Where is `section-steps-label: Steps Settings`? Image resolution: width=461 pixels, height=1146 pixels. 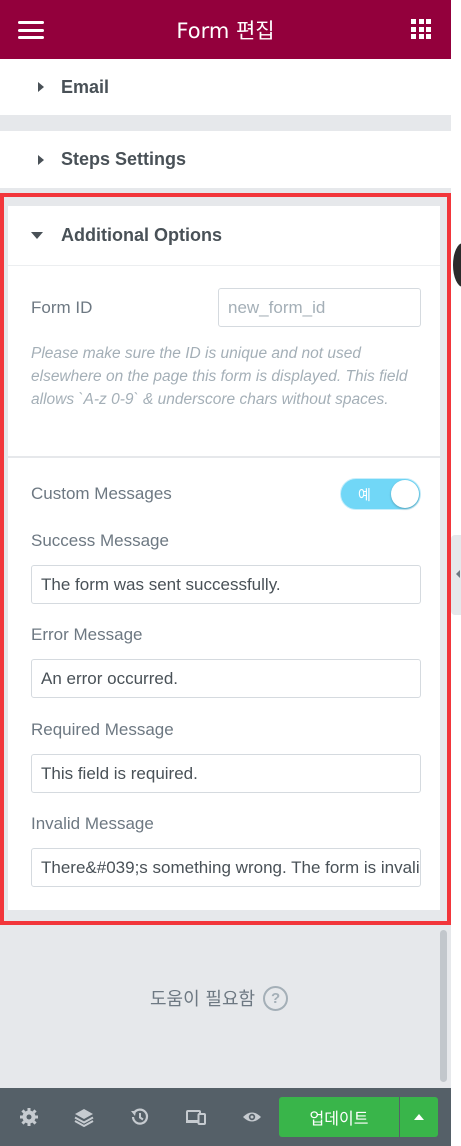
section-steps-label: Steps Settings is located at coordinates (124, 159).